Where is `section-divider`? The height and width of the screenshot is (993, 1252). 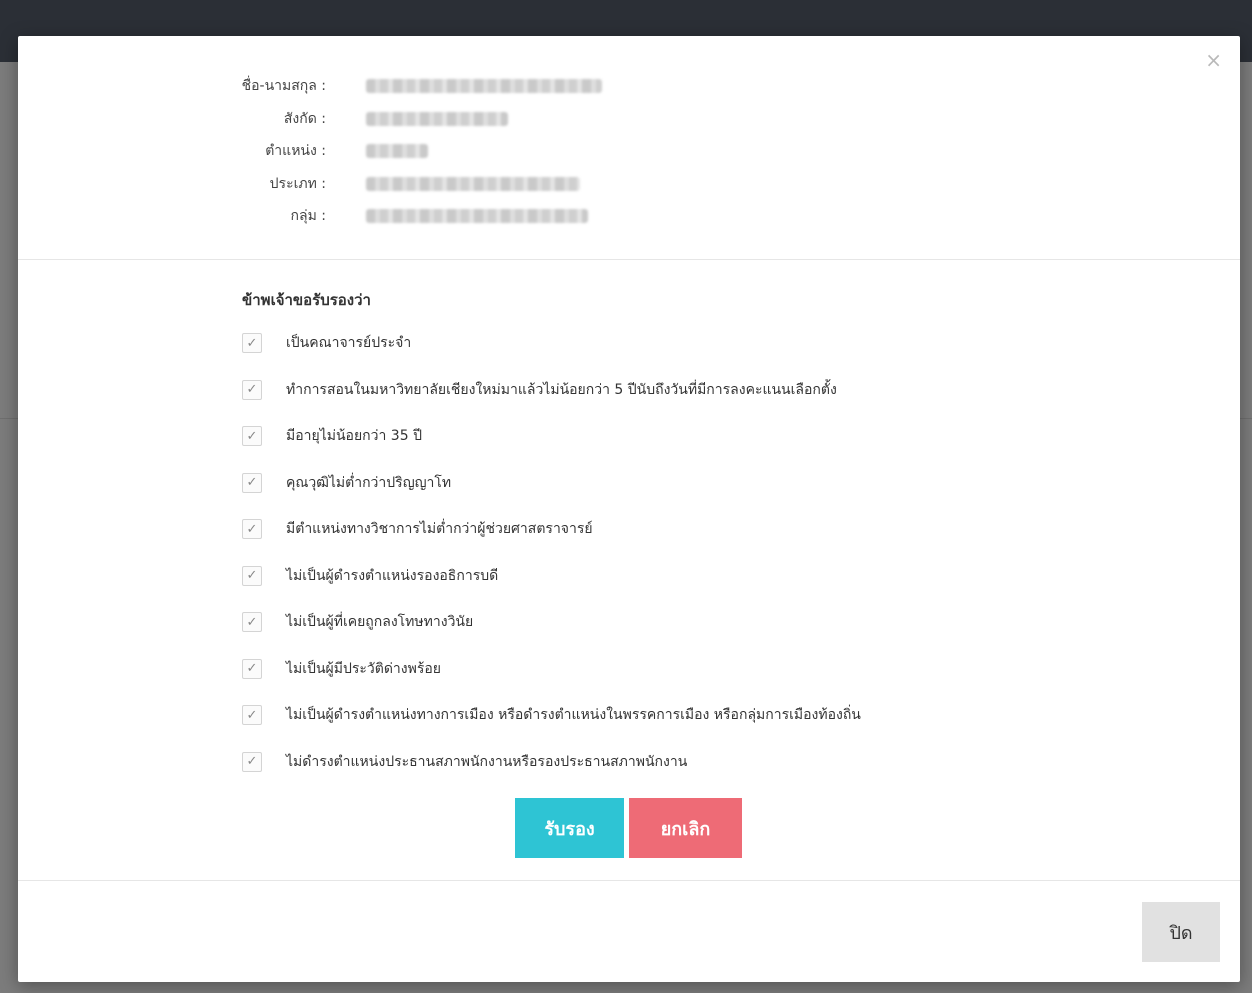
section-divider is located at coordinates (629, 259).